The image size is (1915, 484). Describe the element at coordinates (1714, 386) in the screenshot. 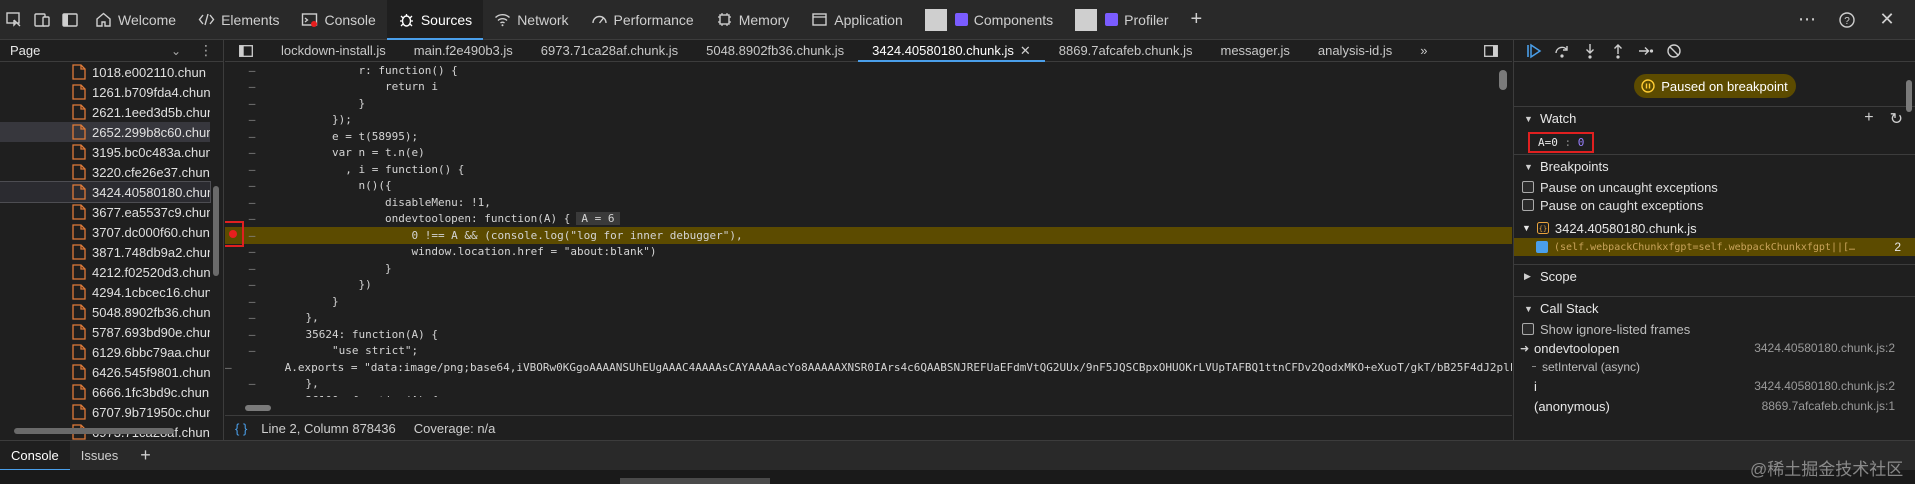

I see `call-frame: i 3424.40580180.chunk.js:2` at that location.